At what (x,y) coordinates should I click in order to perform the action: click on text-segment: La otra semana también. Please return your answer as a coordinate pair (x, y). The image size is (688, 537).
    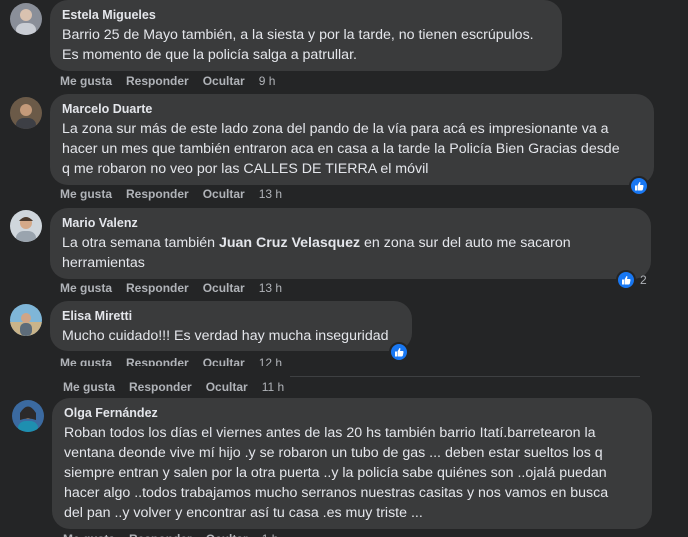
    Looking at the image, I should click on (140, 243).